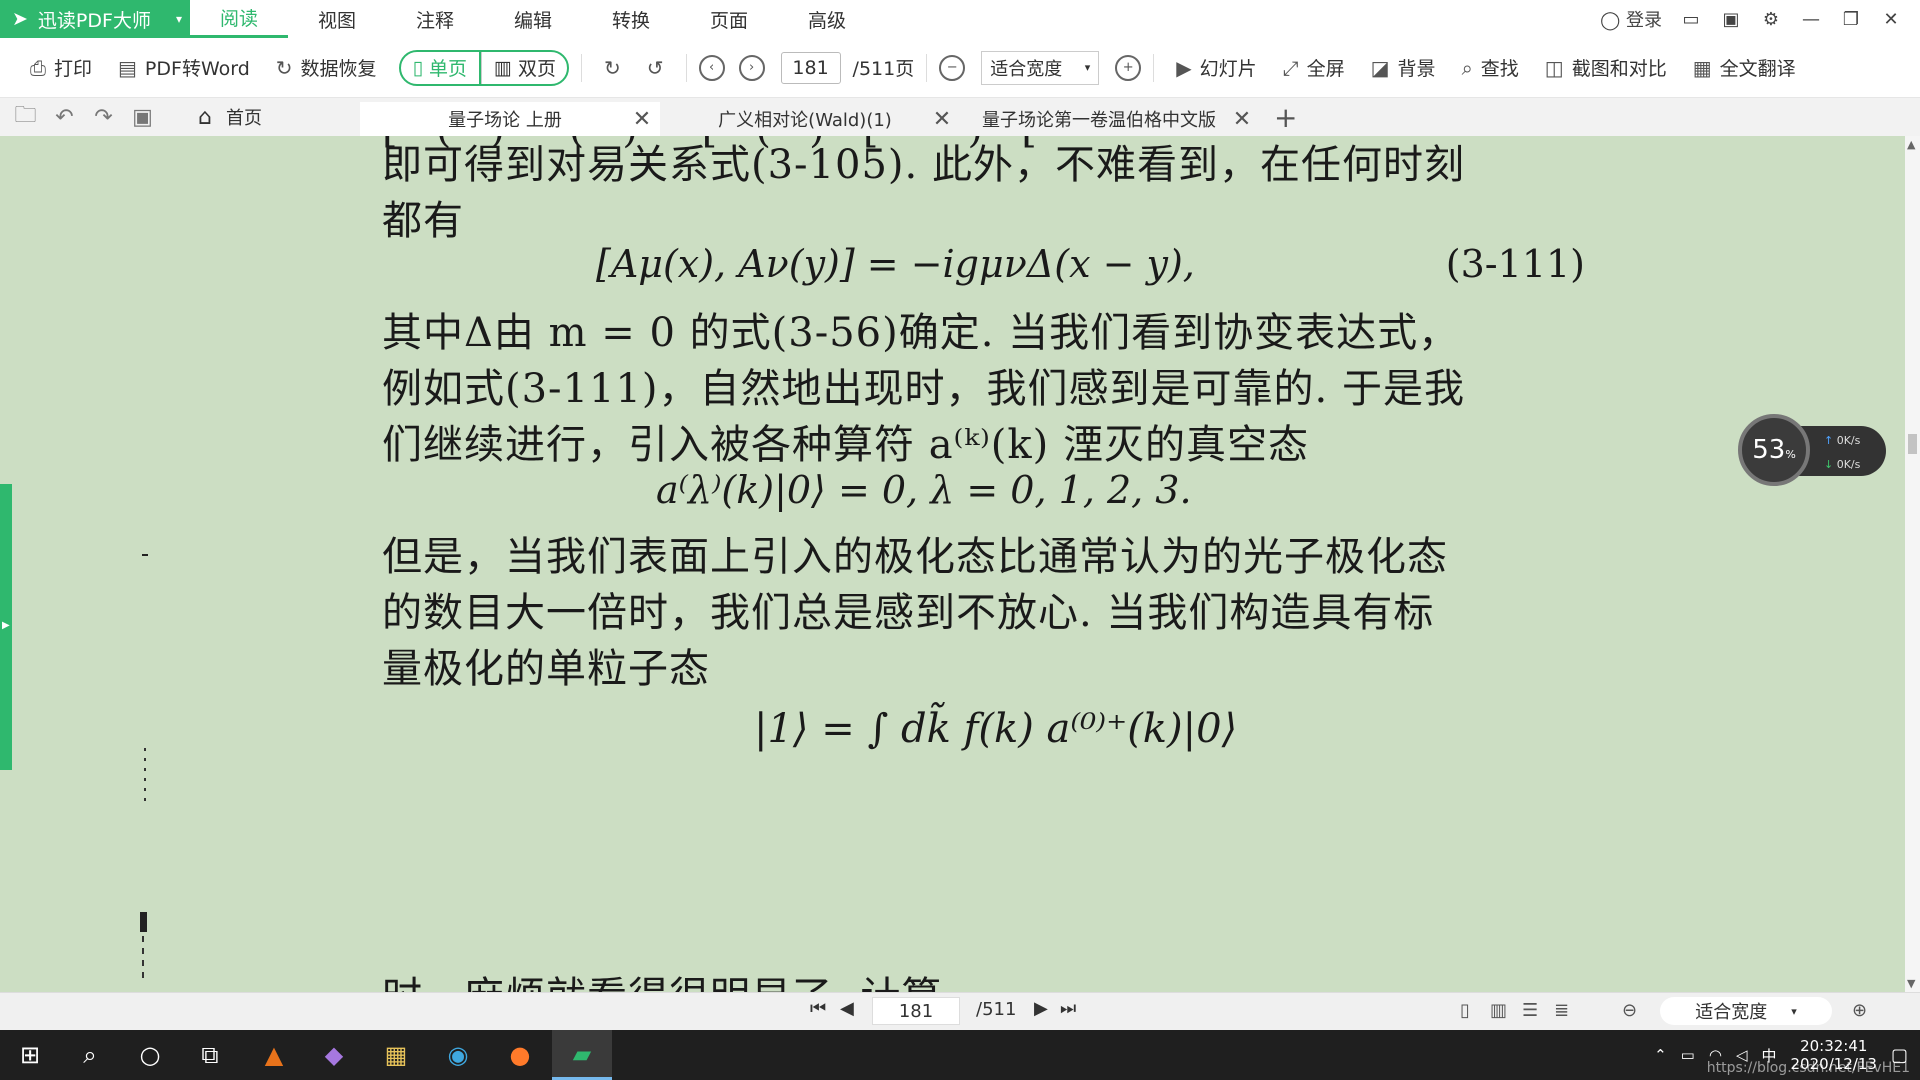 Image resolution: width=1920 pixels, height=1080 pixels. I want to click on last-page-icon: ⏭, so click(1068, 1008).